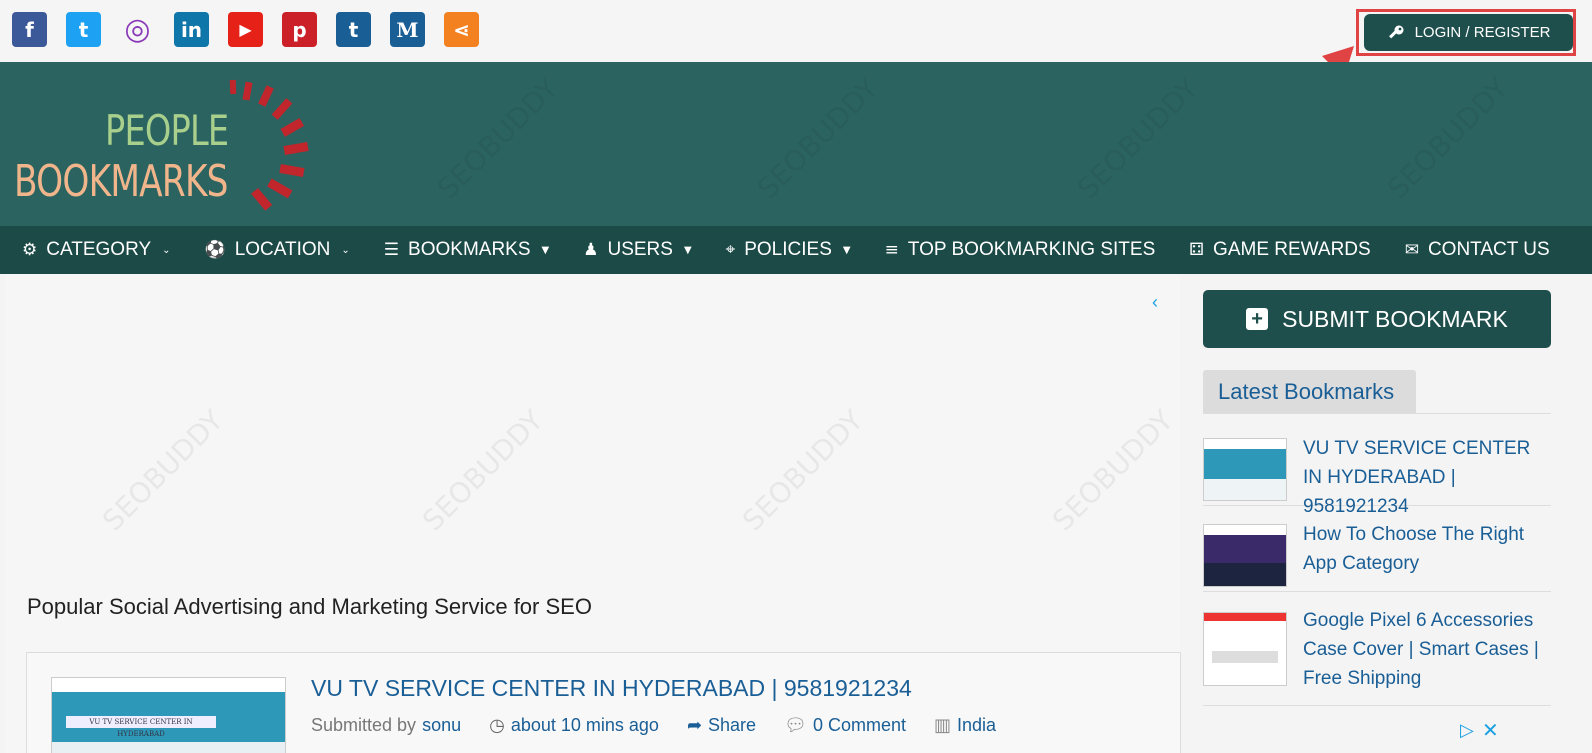 Image resolution: width=1592 pixels, height=753 pixels. What do you see at coordinates (640, 249) in the screenshot?
I see `nav-label: USERS` at bounding box center [640, 249].